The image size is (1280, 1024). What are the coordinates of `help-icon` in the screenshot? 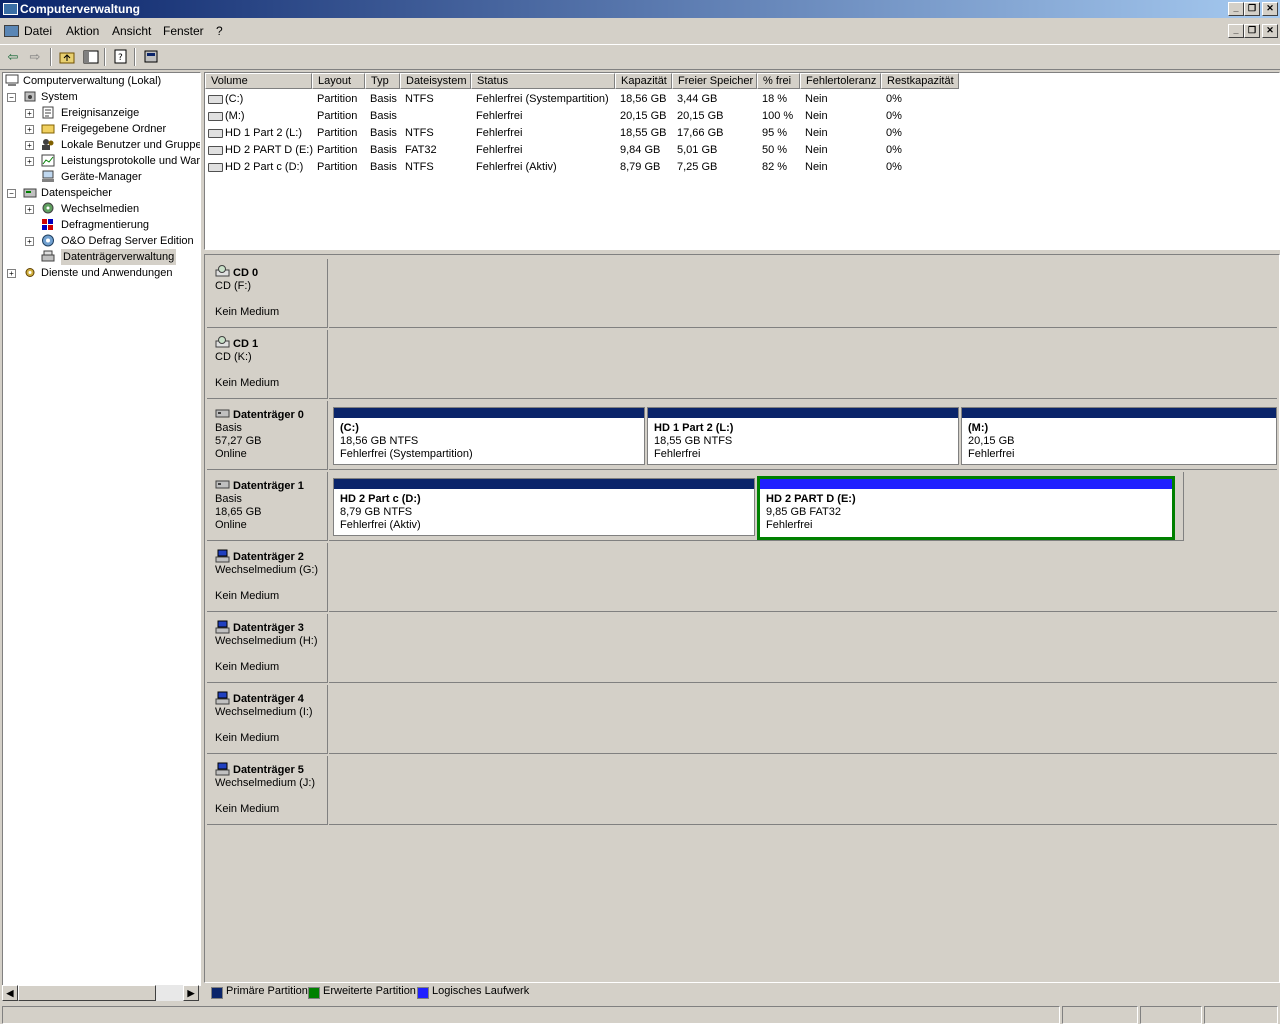 It's located at (151, 56).